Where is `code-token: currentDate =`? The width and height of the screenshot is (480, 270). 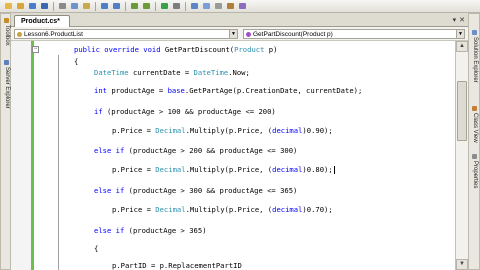 code-token: currentDate = is located at coordinates (161, 72).